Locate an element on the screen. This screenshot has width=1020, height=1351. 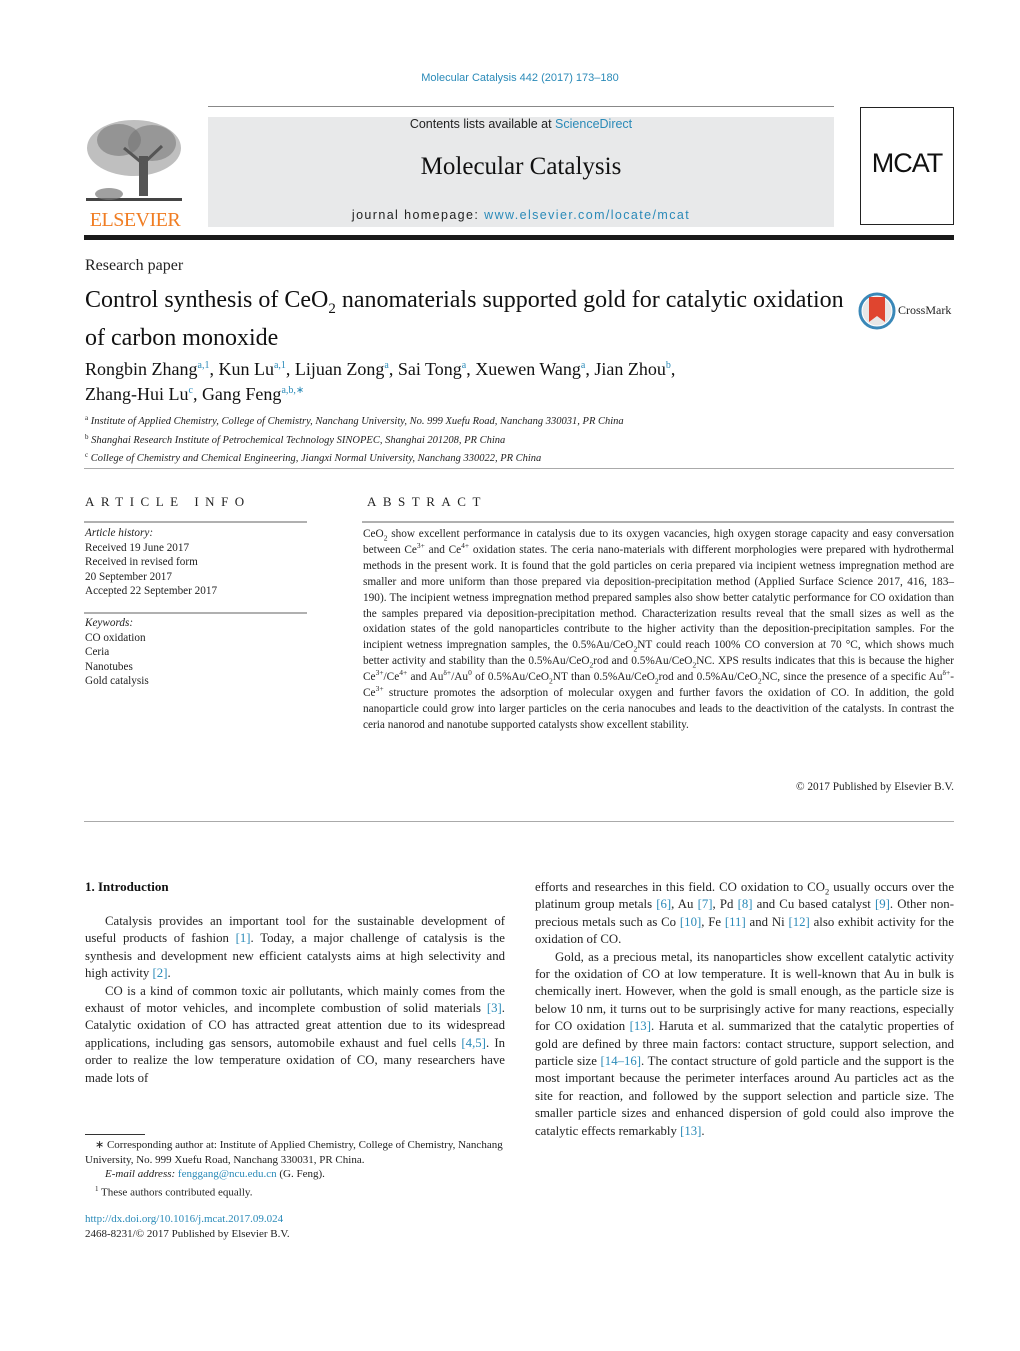
footnote-text: These authors contributed equally. is located at coordinates (175, 1192).